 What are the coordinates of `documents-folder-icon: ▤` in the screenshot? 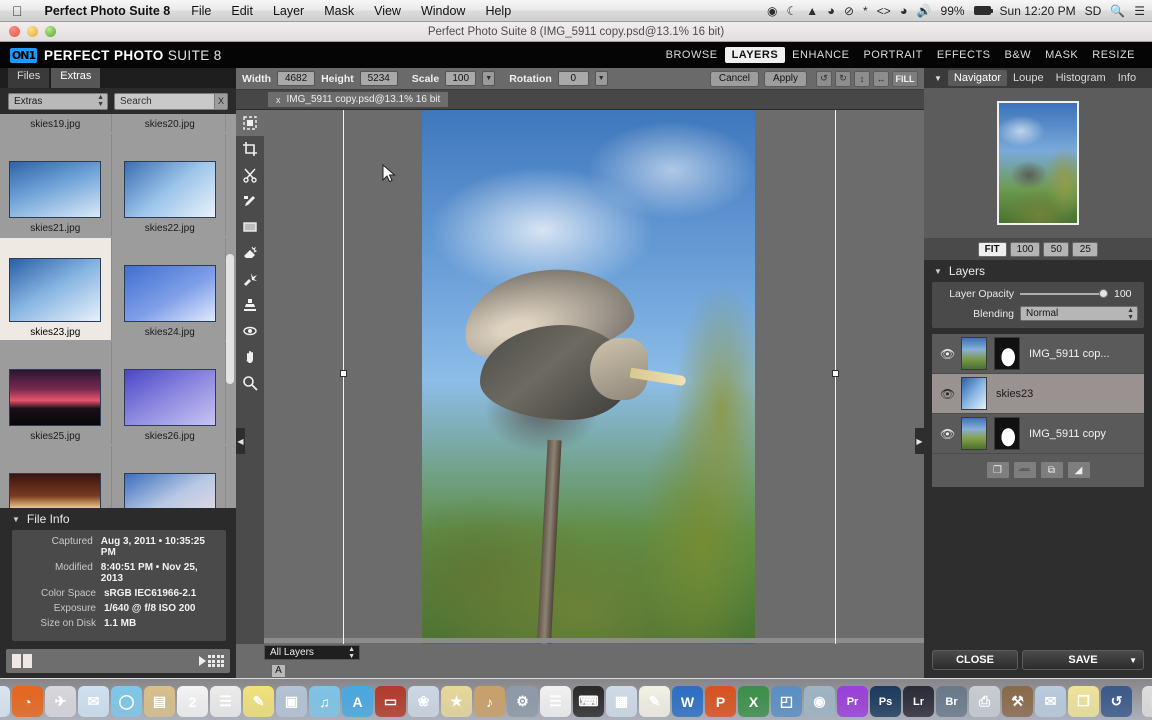 It's located at (1147, 701).